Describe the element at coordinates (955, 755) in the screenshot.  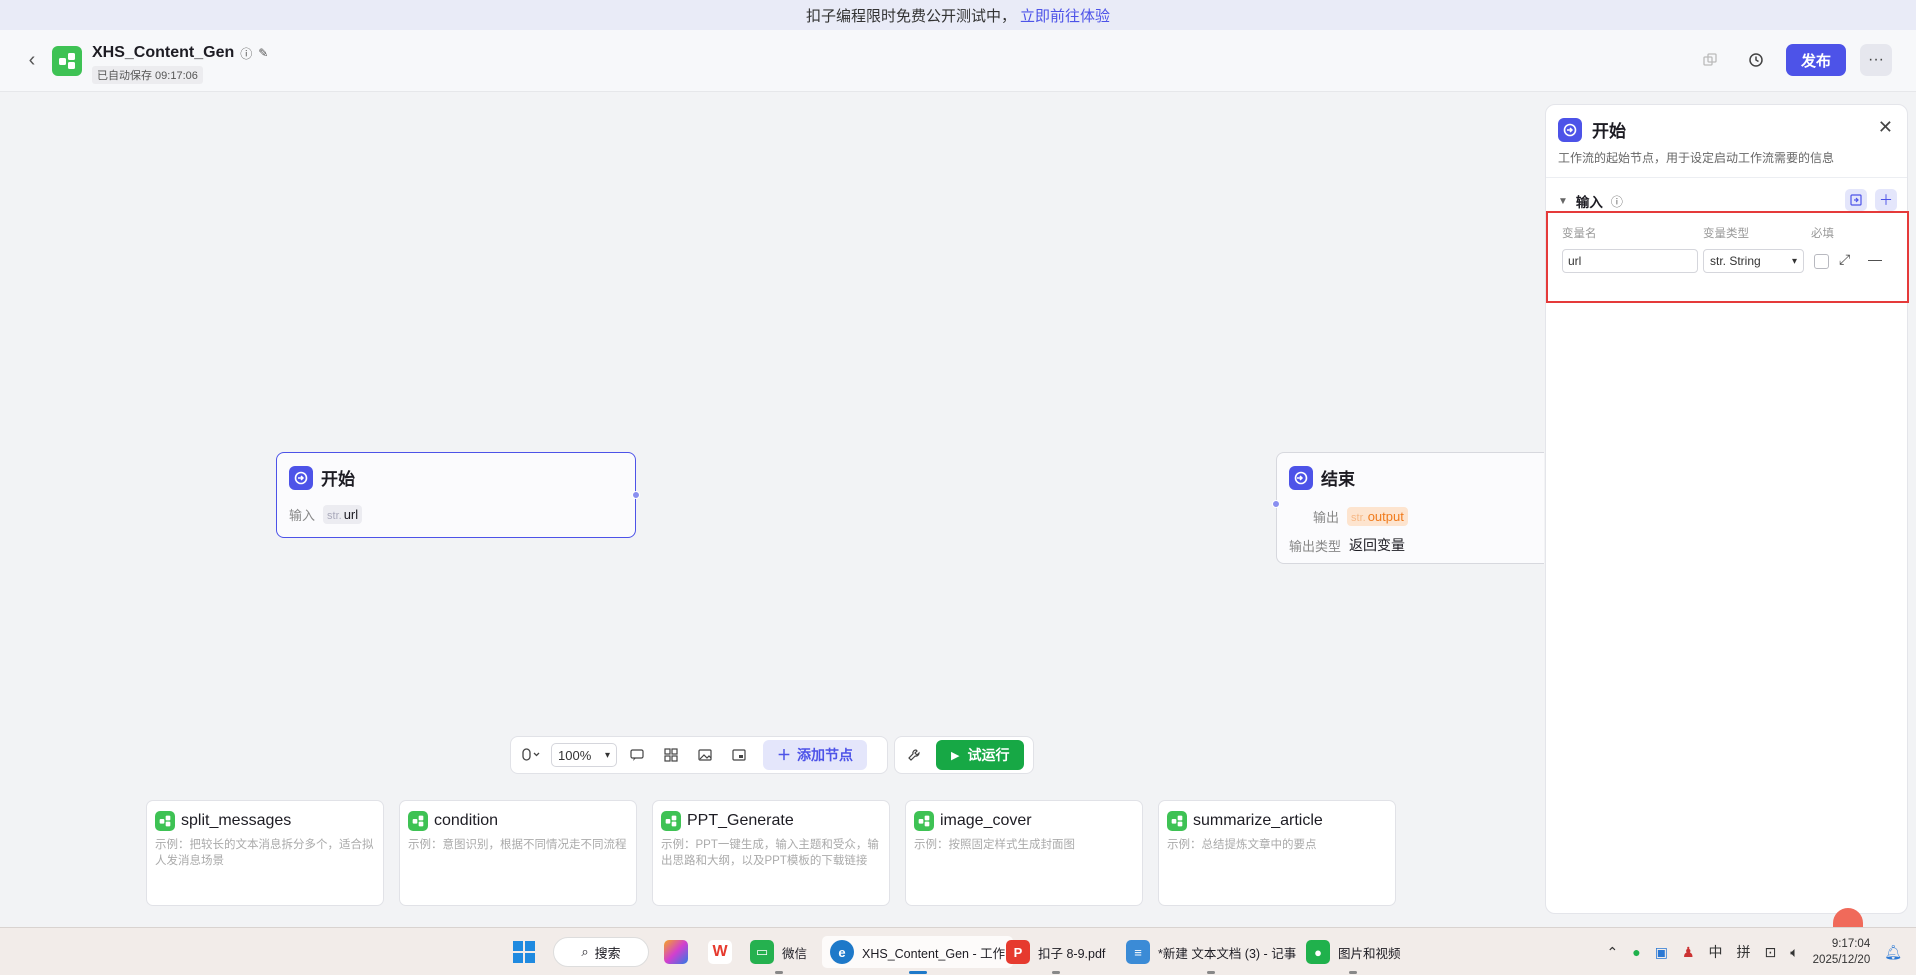
I see `play-icon: ▶` at that location.